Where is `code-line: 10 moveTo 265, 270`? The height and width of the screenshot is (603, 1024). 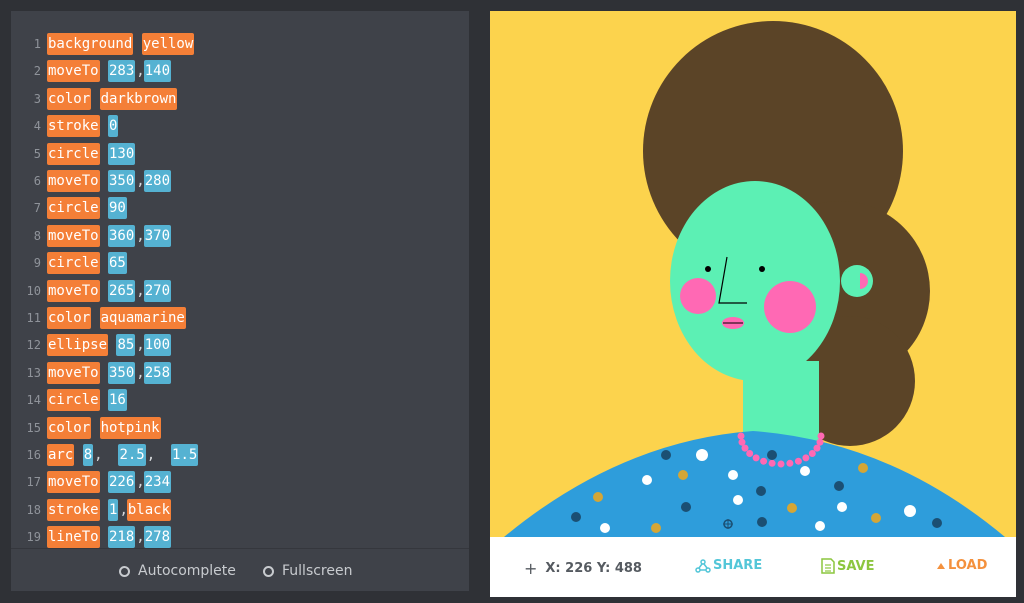 code-line: 10 moveTo 265, 270 is located at coordinates (240, 291).